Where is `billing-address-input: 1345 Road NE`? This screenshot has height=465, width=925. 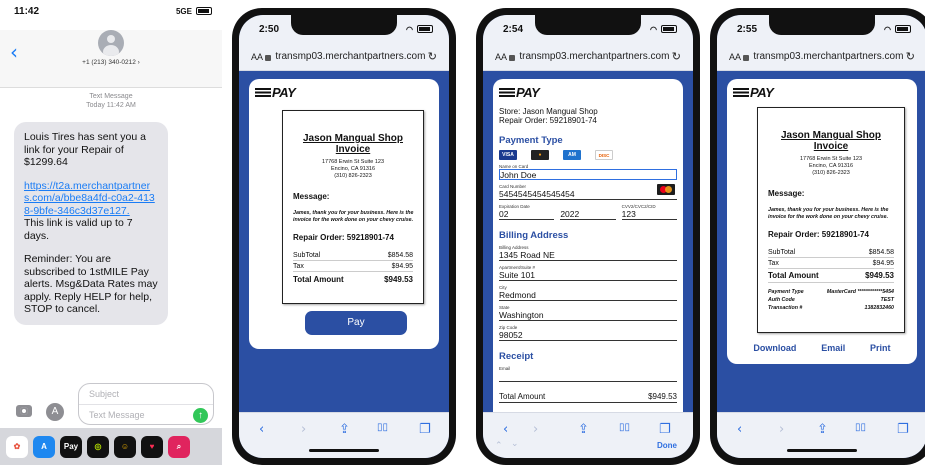 billing-address-input: 1345 Road NE is located at coordinates (588, 255).